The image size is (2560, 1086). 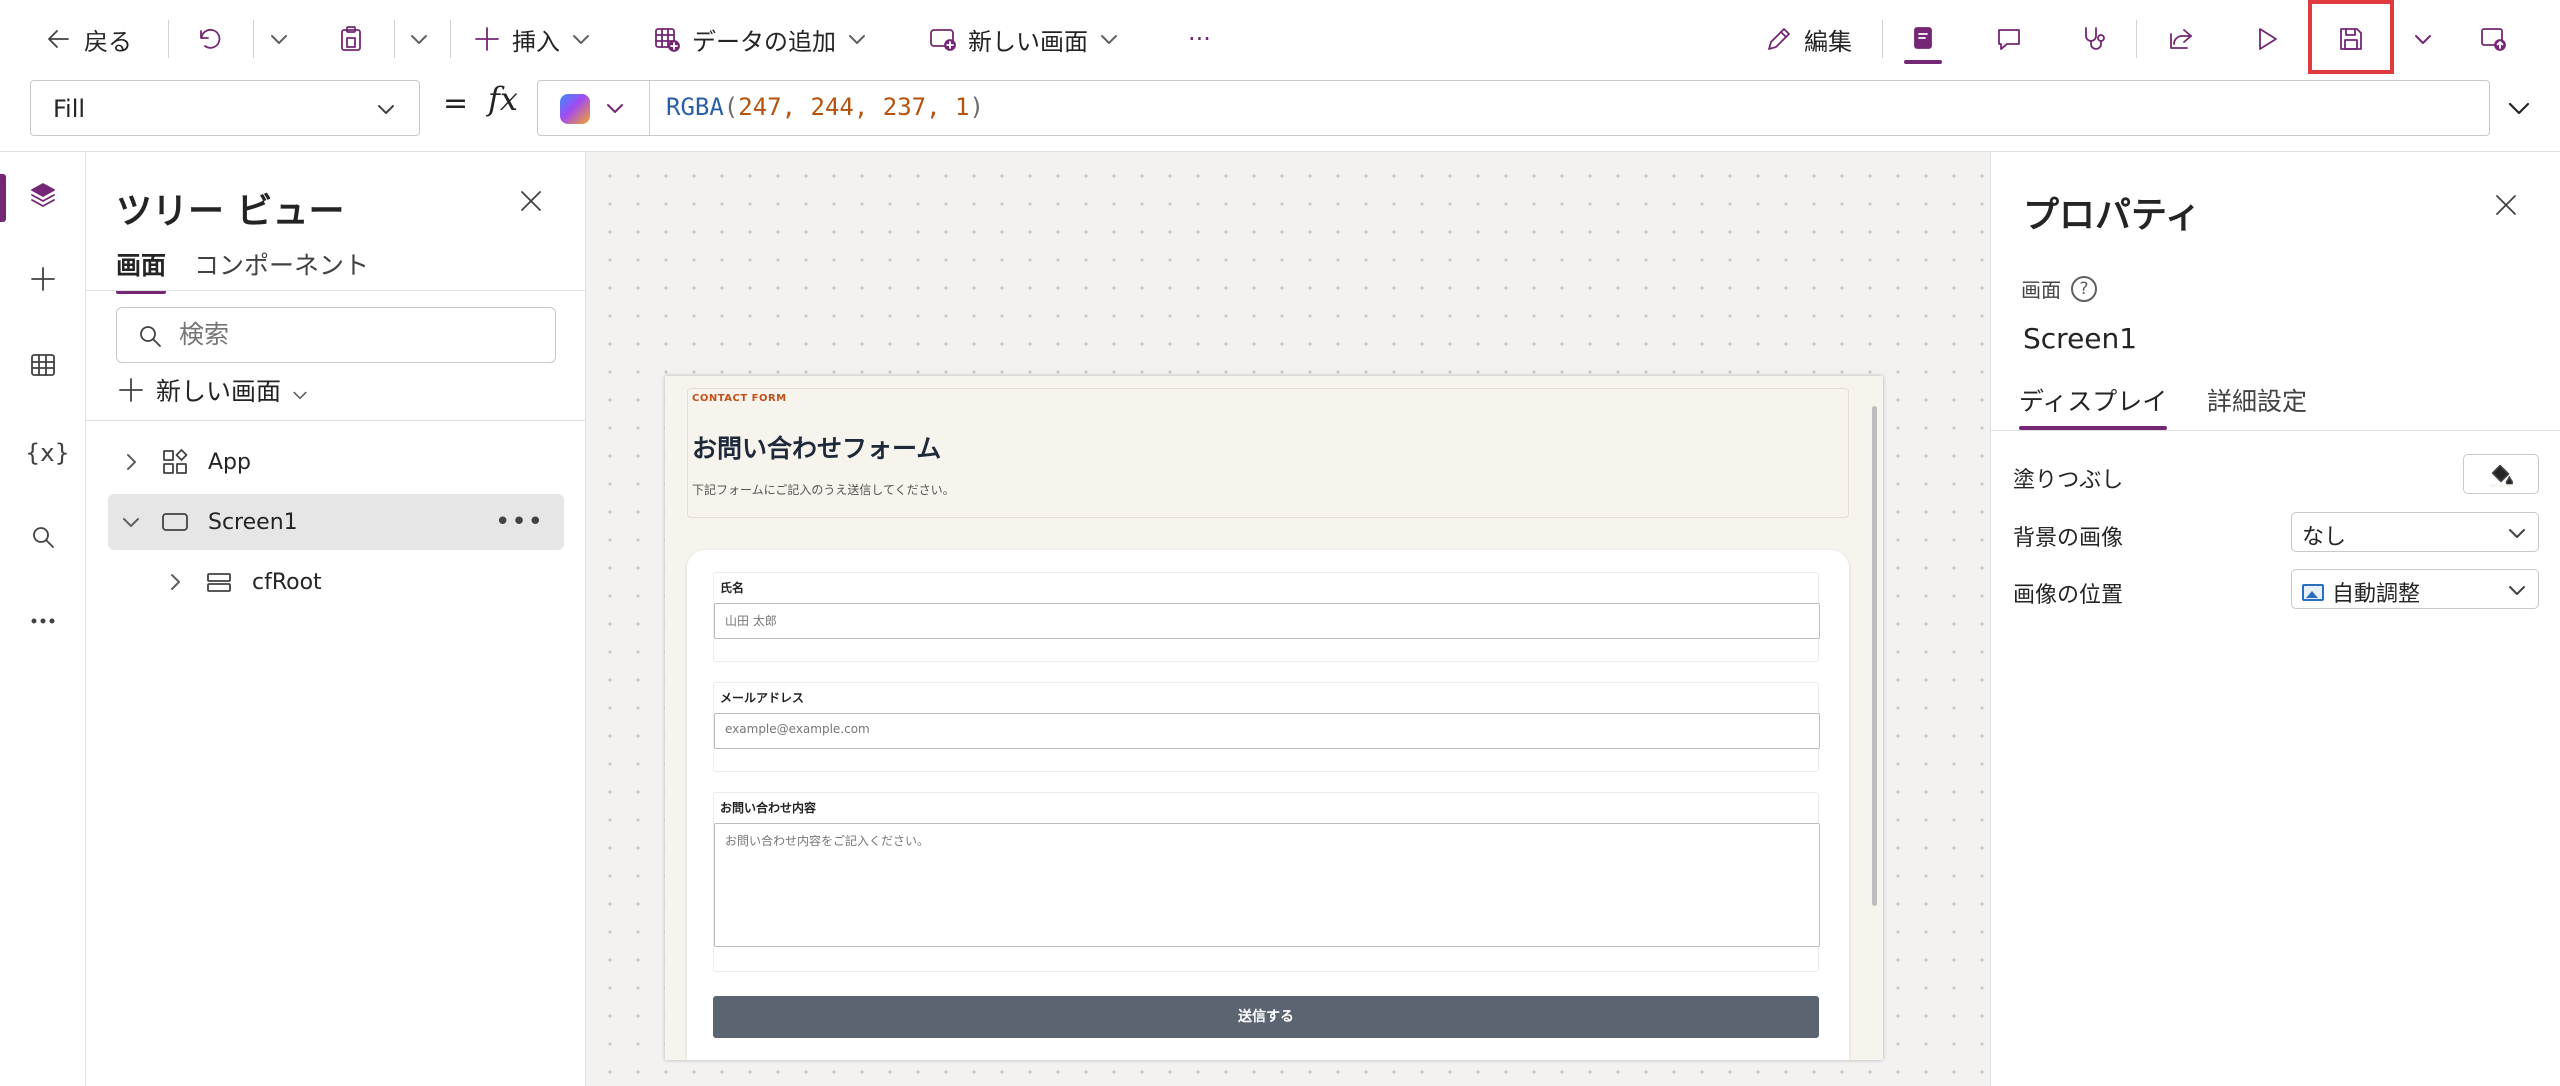 What do you see at coordinates (43, 198) in the screenshot?
I see `tree-view-rail-button` at bounding box center [43, 198].